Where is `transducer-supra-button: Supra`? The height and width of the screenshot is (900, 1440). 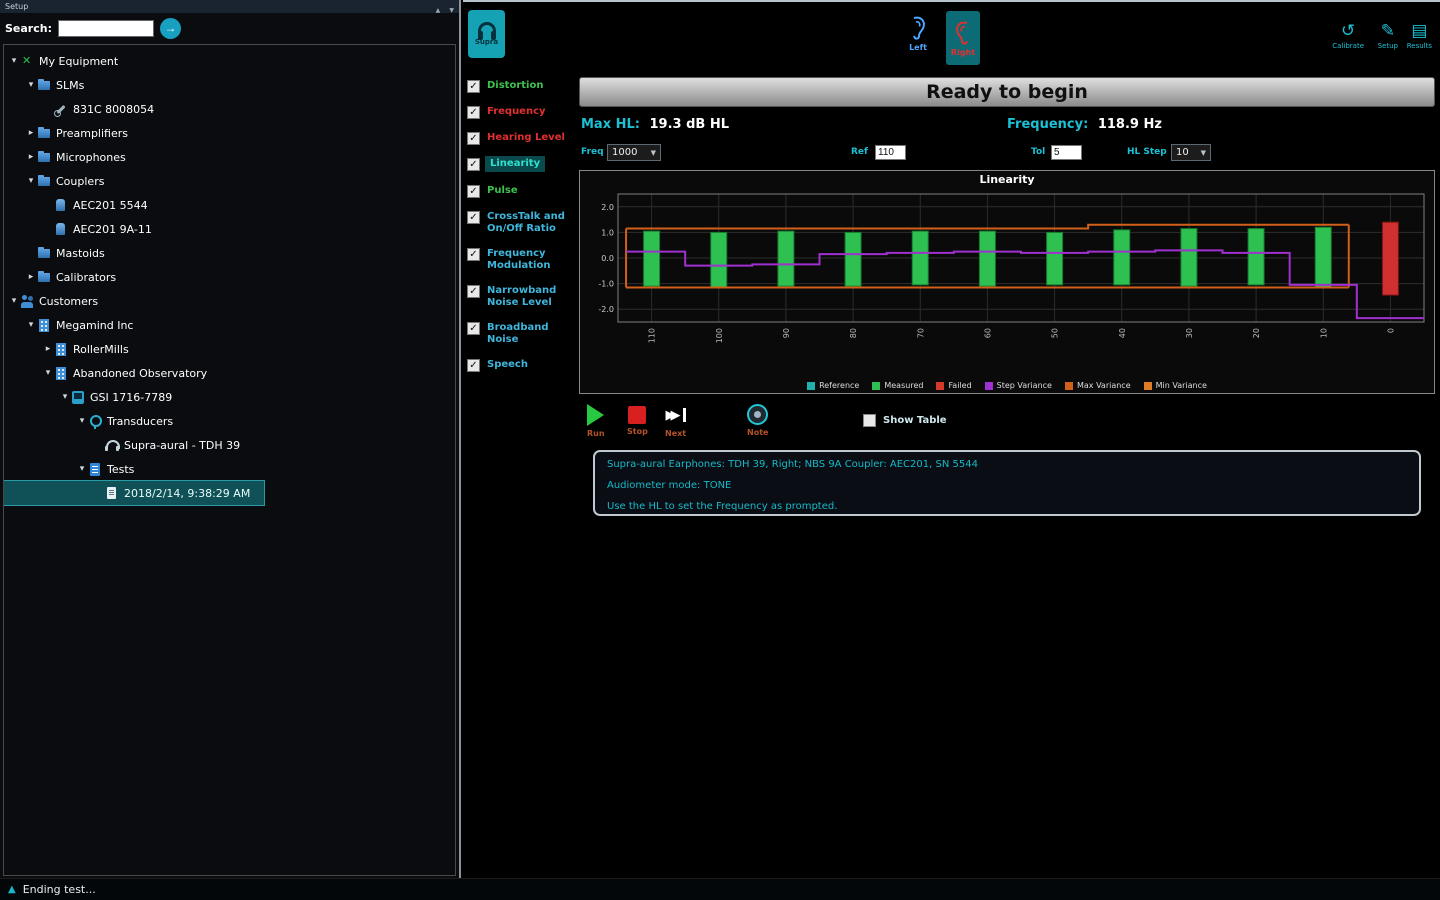
transducer-supra-button: Supra is located at coordinates (486, 34).